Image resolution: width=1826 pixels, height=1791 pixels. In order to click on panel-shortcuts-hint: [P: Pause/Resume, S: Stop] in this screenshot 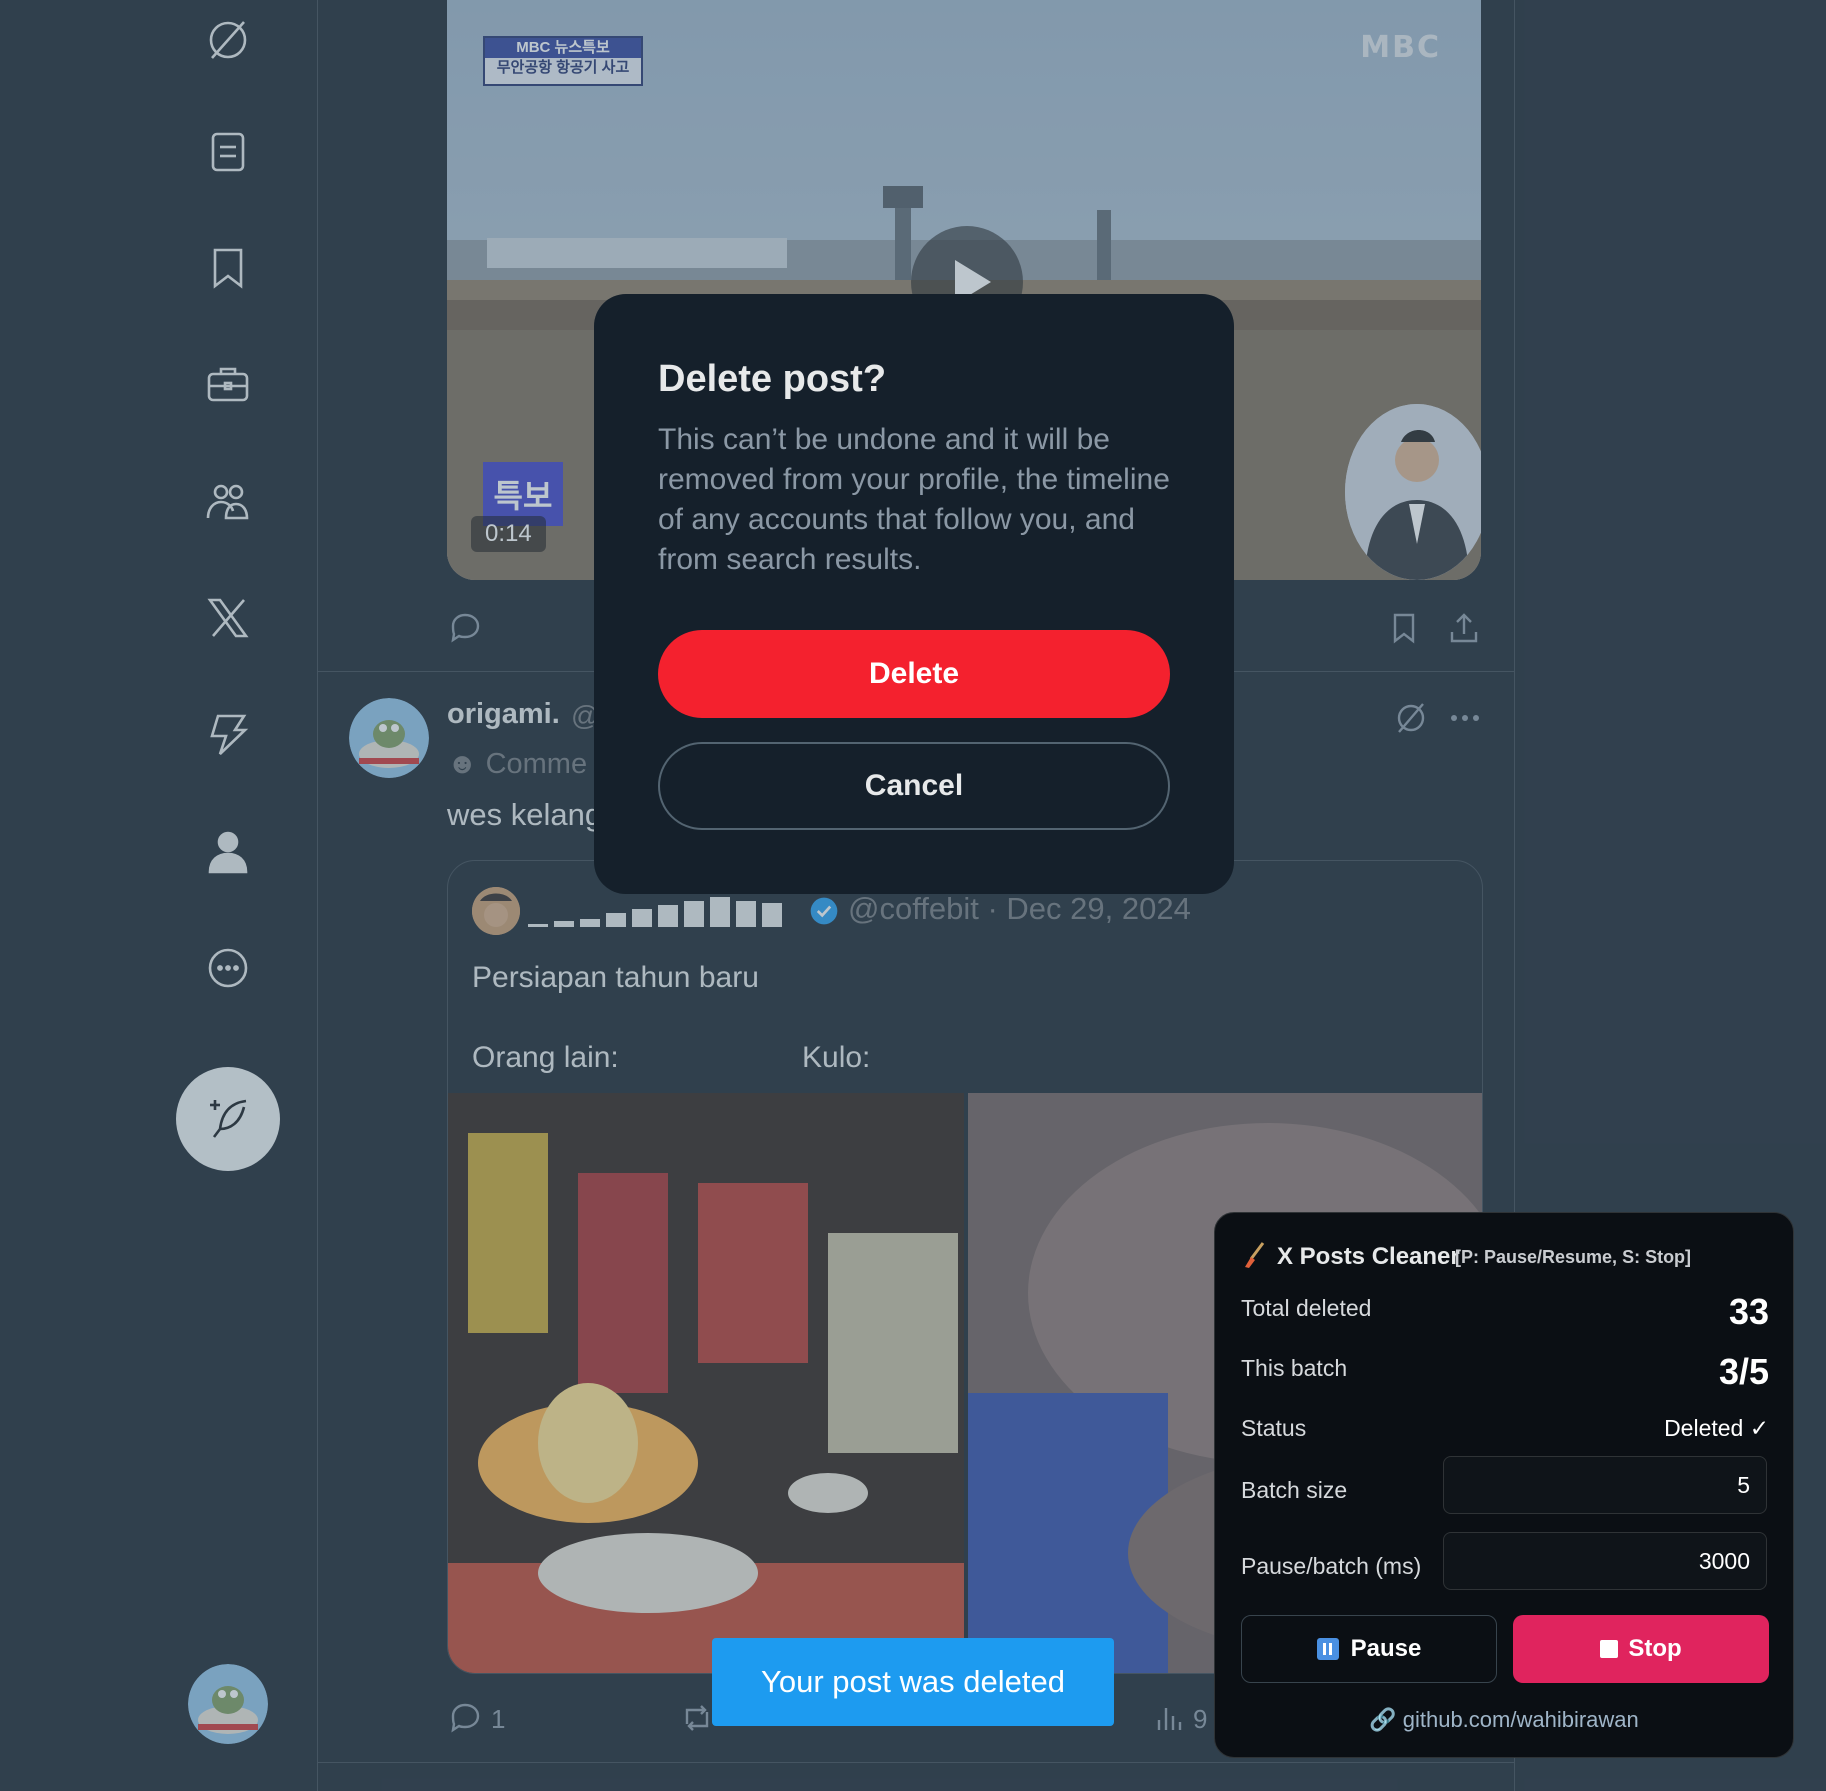, I will do `click(1573, 1257)`.